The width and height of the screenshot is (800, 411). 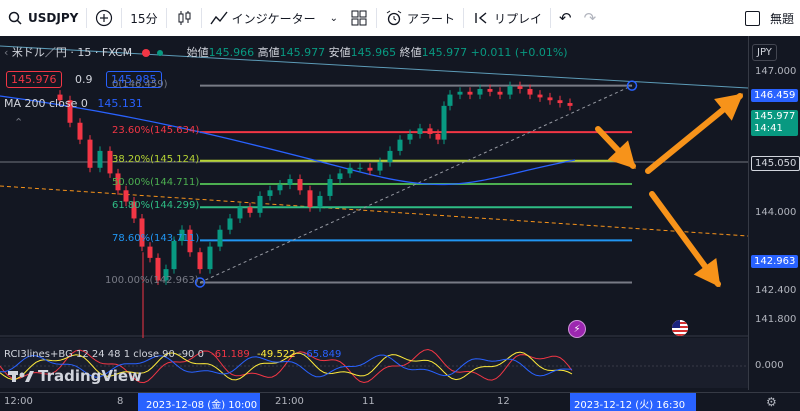 I want to click on fib-level-label: 38.20%(145.124), so click(x=156, y=159).